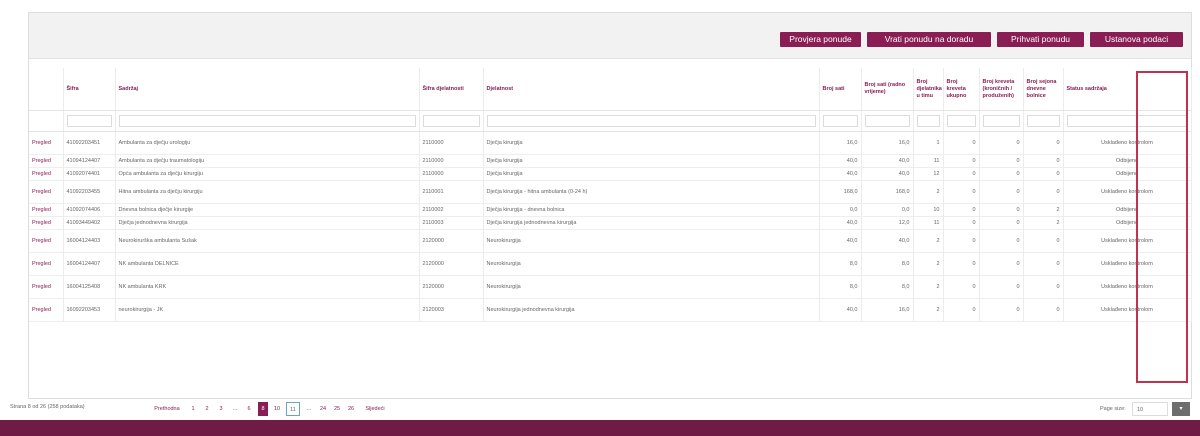 This screenshot has height=436, width=1200. I want to click on hours_rv-cell: 12,0, so click(887, 223).